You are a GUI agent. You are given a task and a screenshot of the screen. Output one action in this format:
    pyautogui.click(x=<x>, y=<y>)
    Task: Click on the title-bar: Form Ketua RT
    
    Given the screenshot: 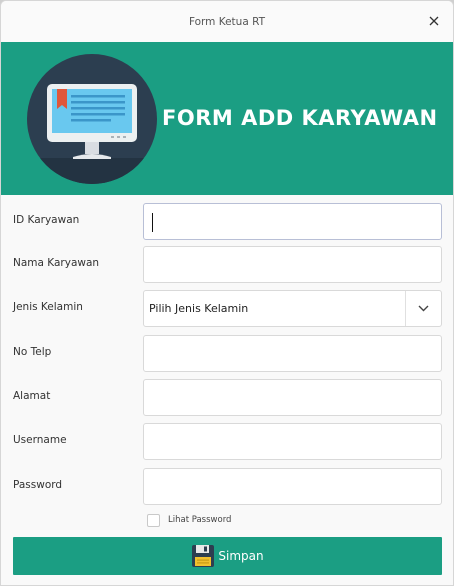 What is the action you would take?
    pyautogui.click(x=227, y=21)
    